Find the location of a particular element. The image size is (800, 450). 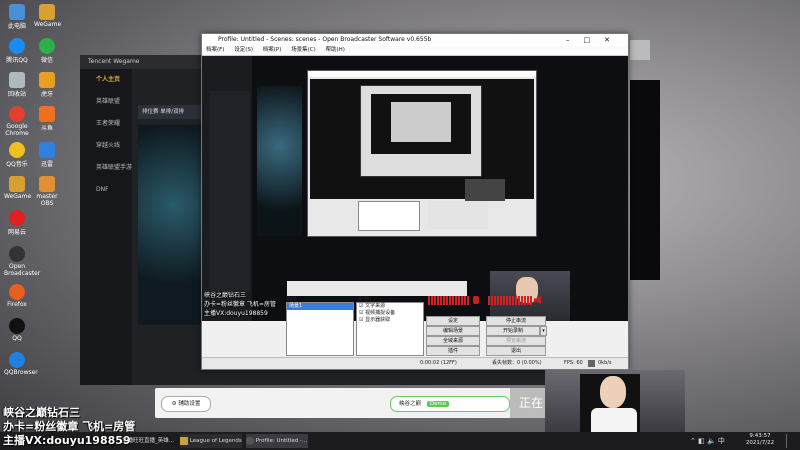

desktop-icon-recycle: 回收站 is located at coordinates (17, 85).